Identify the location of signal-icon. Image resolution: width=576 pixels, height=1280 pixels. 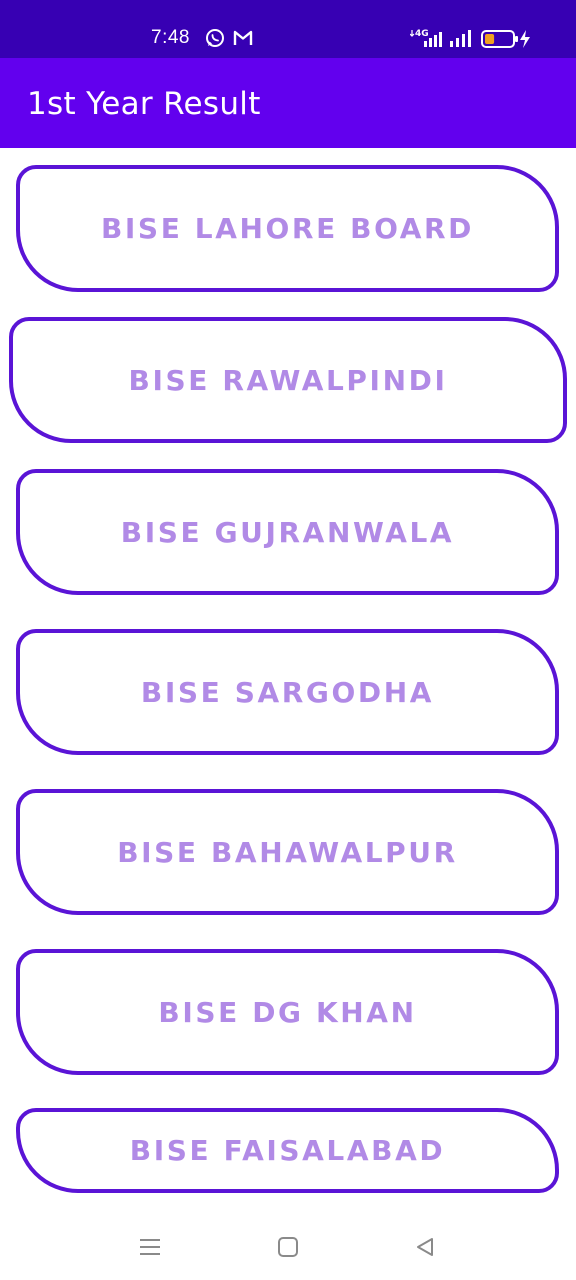
(461, 40).